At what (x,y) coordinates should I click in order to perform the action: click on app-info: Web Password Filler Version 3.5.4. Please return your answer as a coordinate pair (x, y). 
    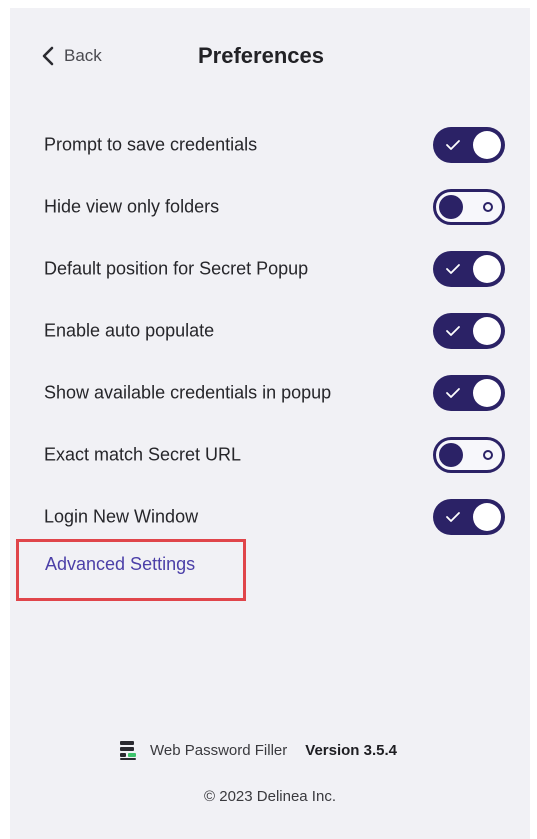
    Looking at the image, I should click on (257, 750).